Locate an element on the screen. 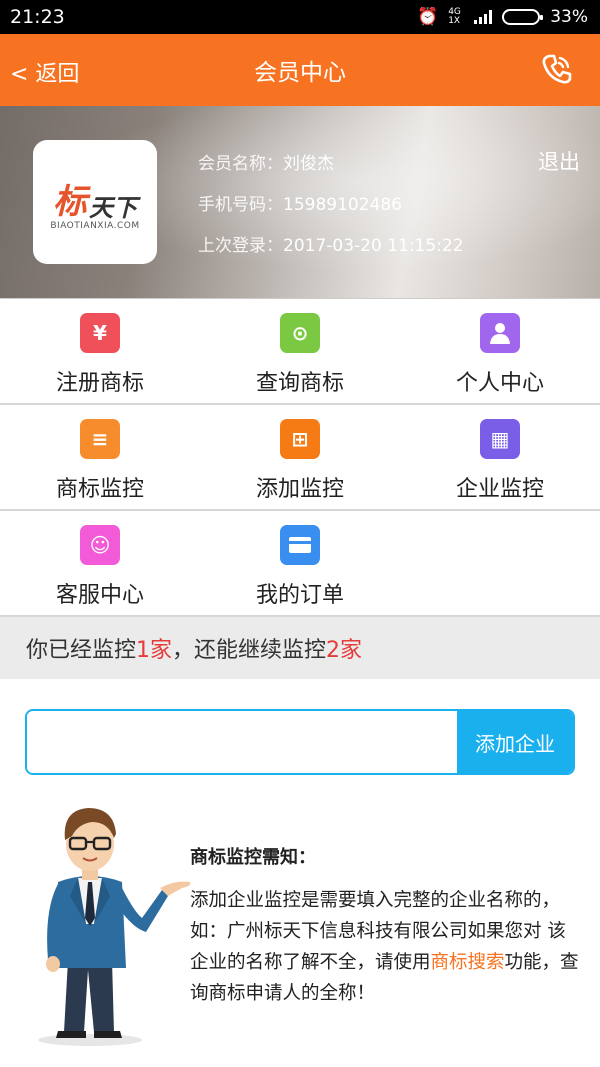 The height and width of the screenshot is (1067, 600). brand-logo: 标 天下 BIAOTIANXIA.COM is located at coordinates (95, 202).